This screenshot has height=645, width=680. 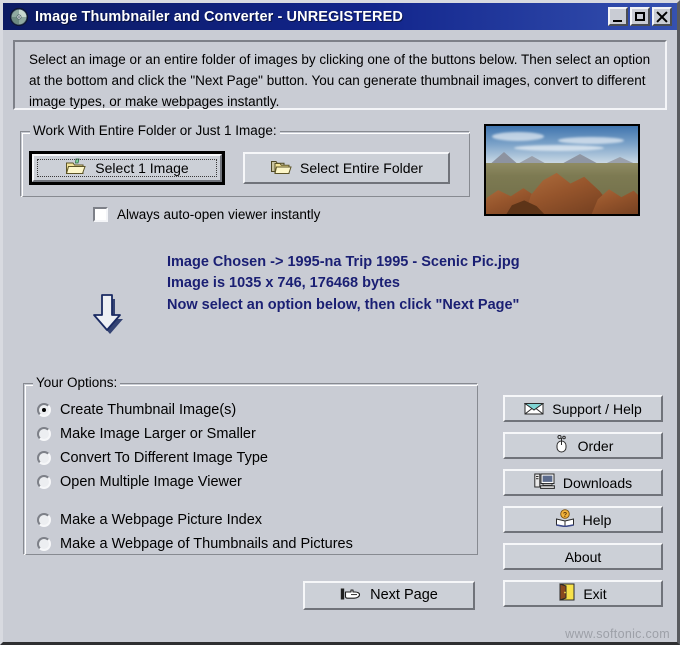 What do you see at coordinates (567, 593) in the screenshot?
I see `open-door-icon` at bounding box center [567, 593].